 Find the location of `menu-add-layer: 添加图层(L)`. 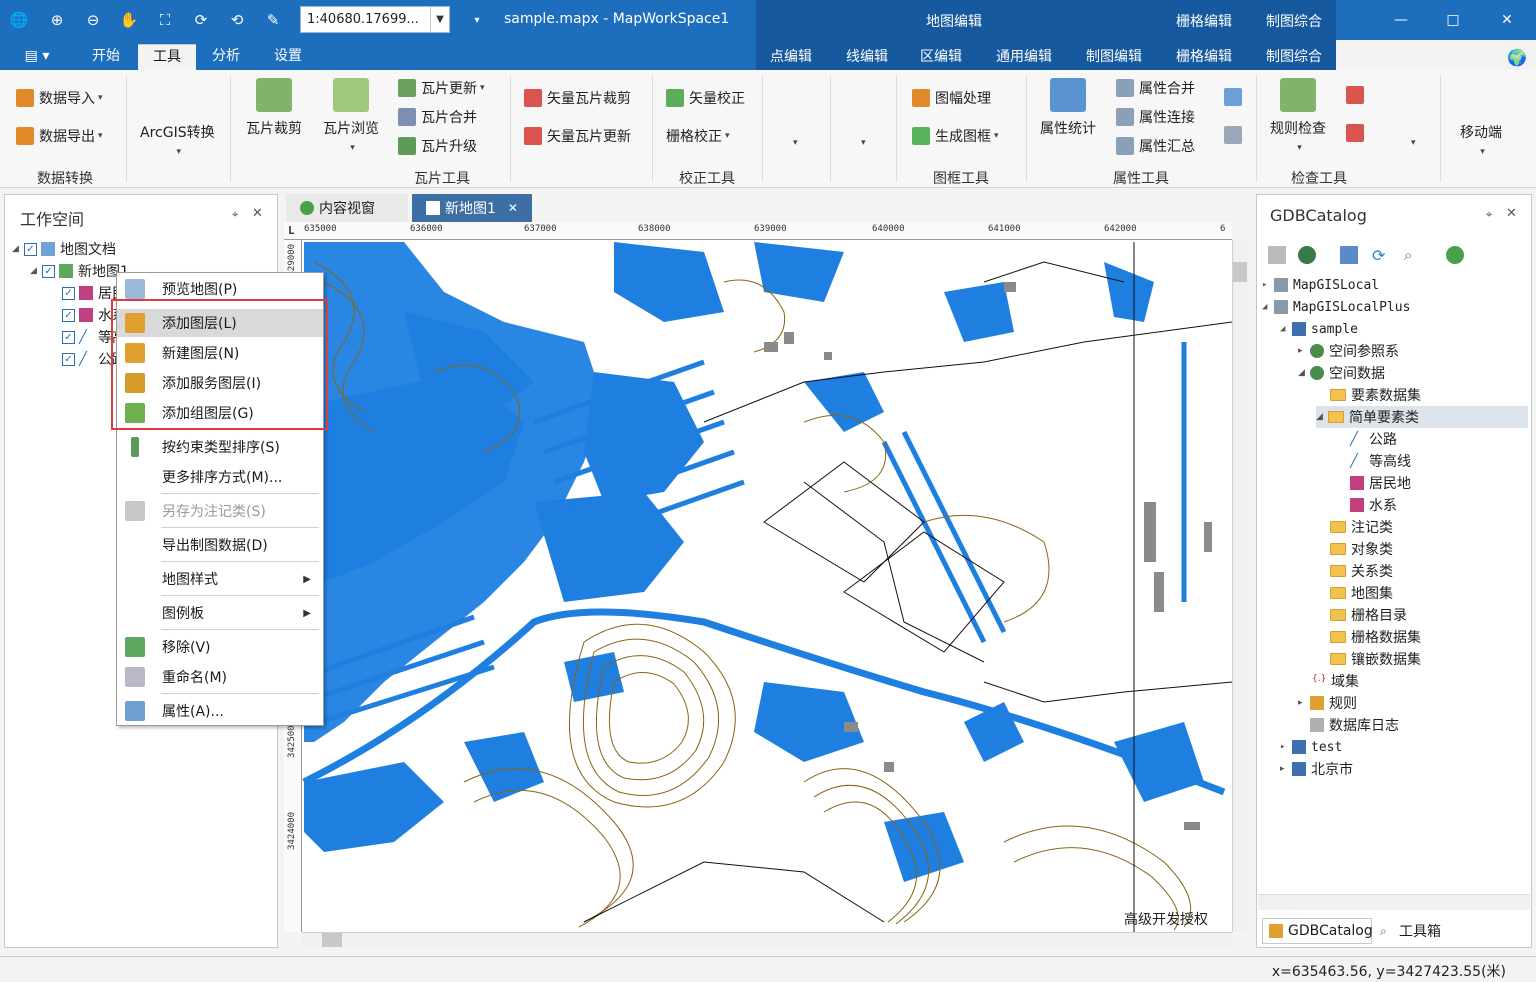

menu-add-layer: 添加图层(L) is located at coordinates (220, 323).